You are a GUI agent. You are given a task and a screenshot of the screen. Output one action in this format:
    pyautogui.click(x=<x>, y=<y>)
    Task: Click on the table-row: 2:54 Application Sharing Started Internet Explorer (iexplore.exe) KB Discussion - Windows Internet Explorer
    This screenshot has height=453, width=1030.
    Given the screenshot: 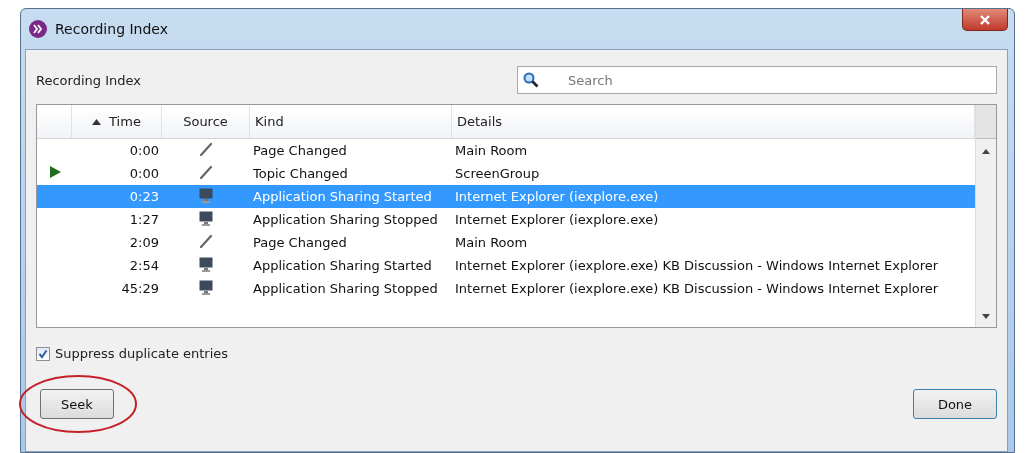 What is the action you would take?
    pyautogui.click(x=506, y=265)
    